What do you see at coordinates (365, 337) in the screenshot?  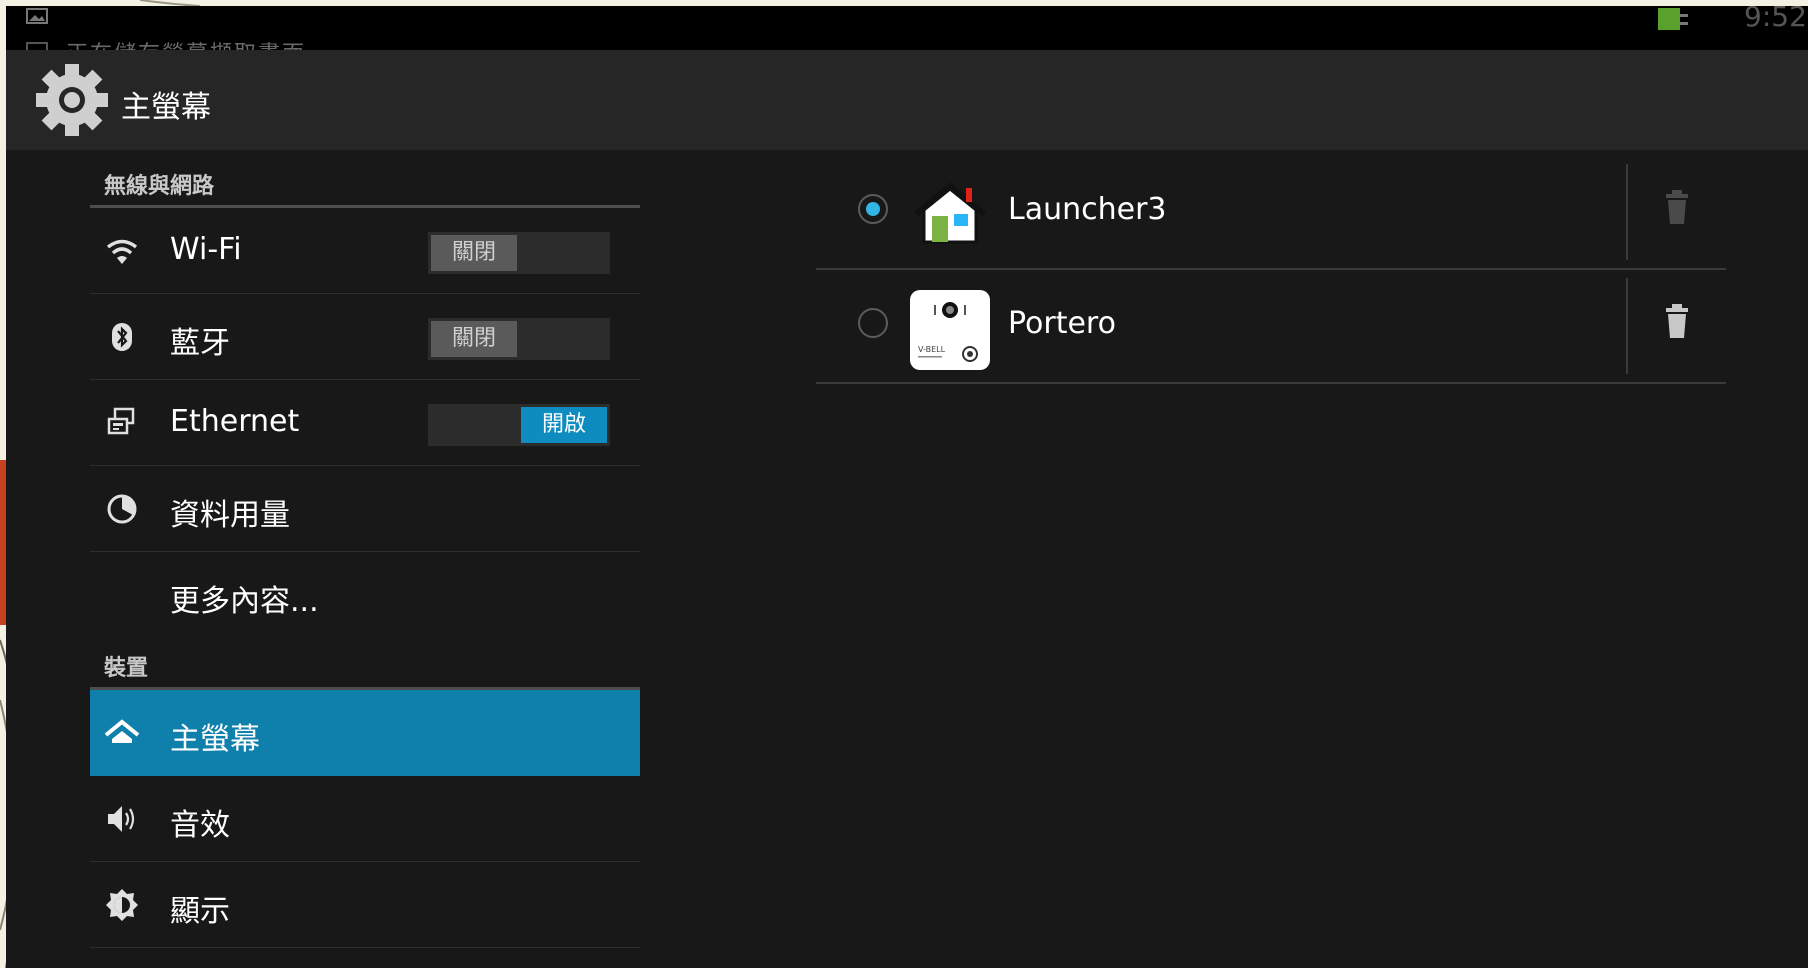 I see `sidebar-item-bluetooth: 藍牙 關閉` at bounding box center [365, 337].